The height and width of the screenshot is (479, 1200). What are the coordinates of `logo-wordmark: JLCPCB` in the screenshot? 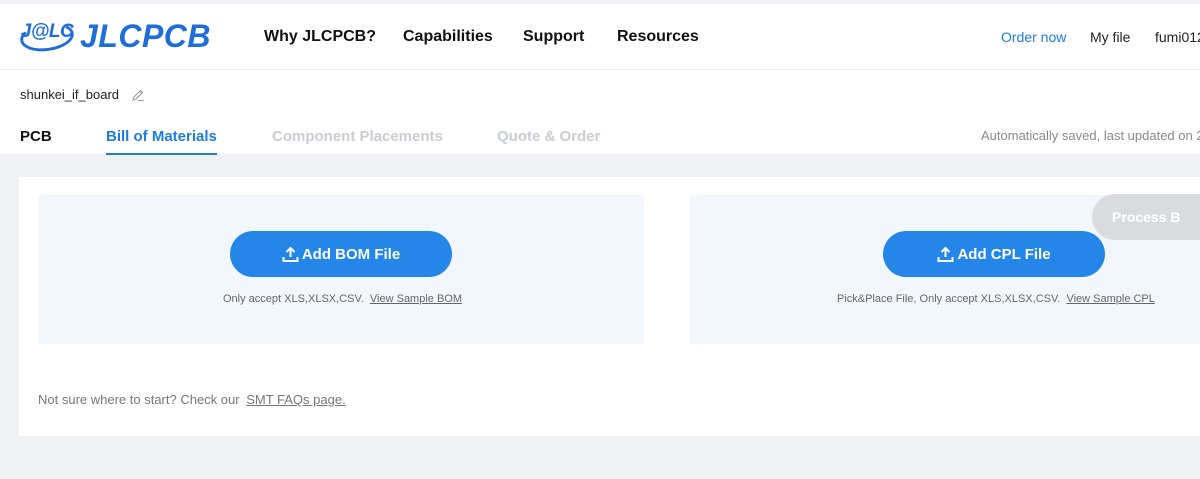 It's located at (146, 35).